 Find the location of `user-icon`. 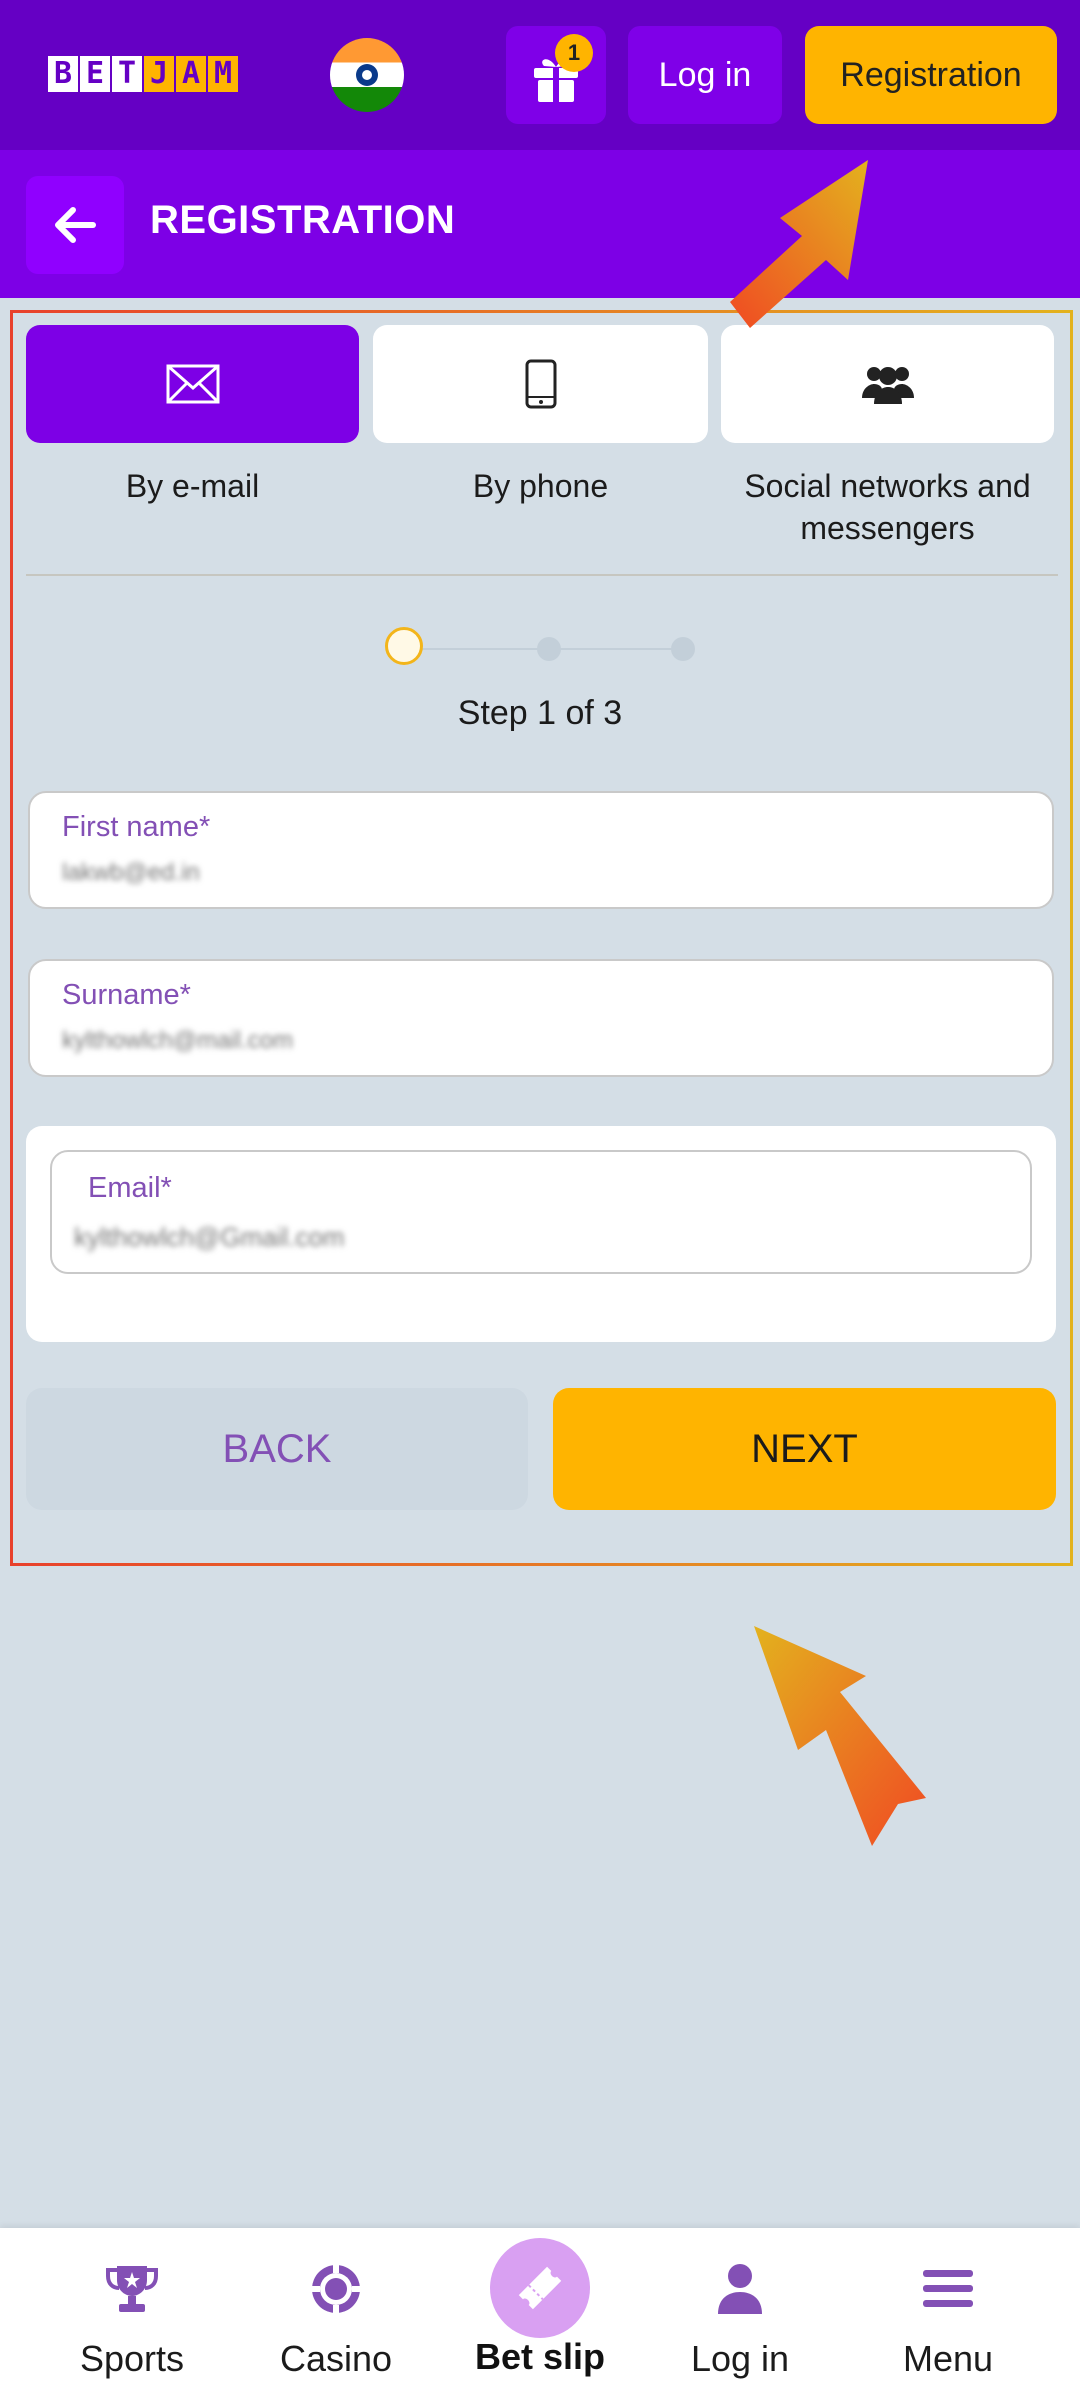

user-icon is located at coordinates (740, 2289).